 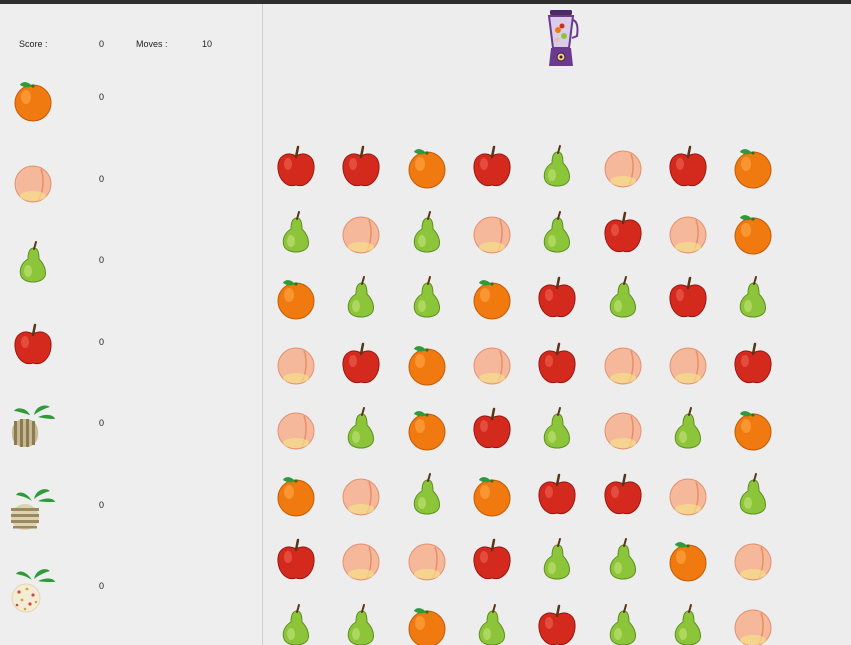 What do you see at coordinates (33, 589) in the screenshot?
I see `spotted-bush-icon` at bounding box center [33, 589].